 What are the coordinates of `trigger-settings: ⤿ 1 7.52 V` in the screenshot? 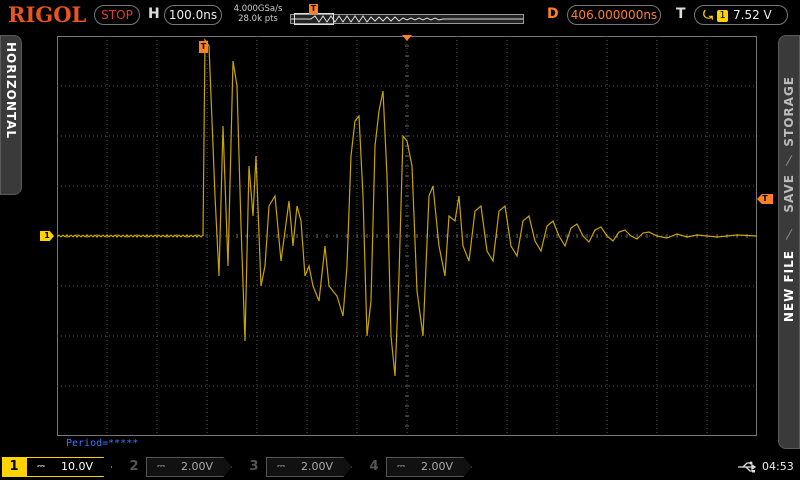 It's located at (741, 15).